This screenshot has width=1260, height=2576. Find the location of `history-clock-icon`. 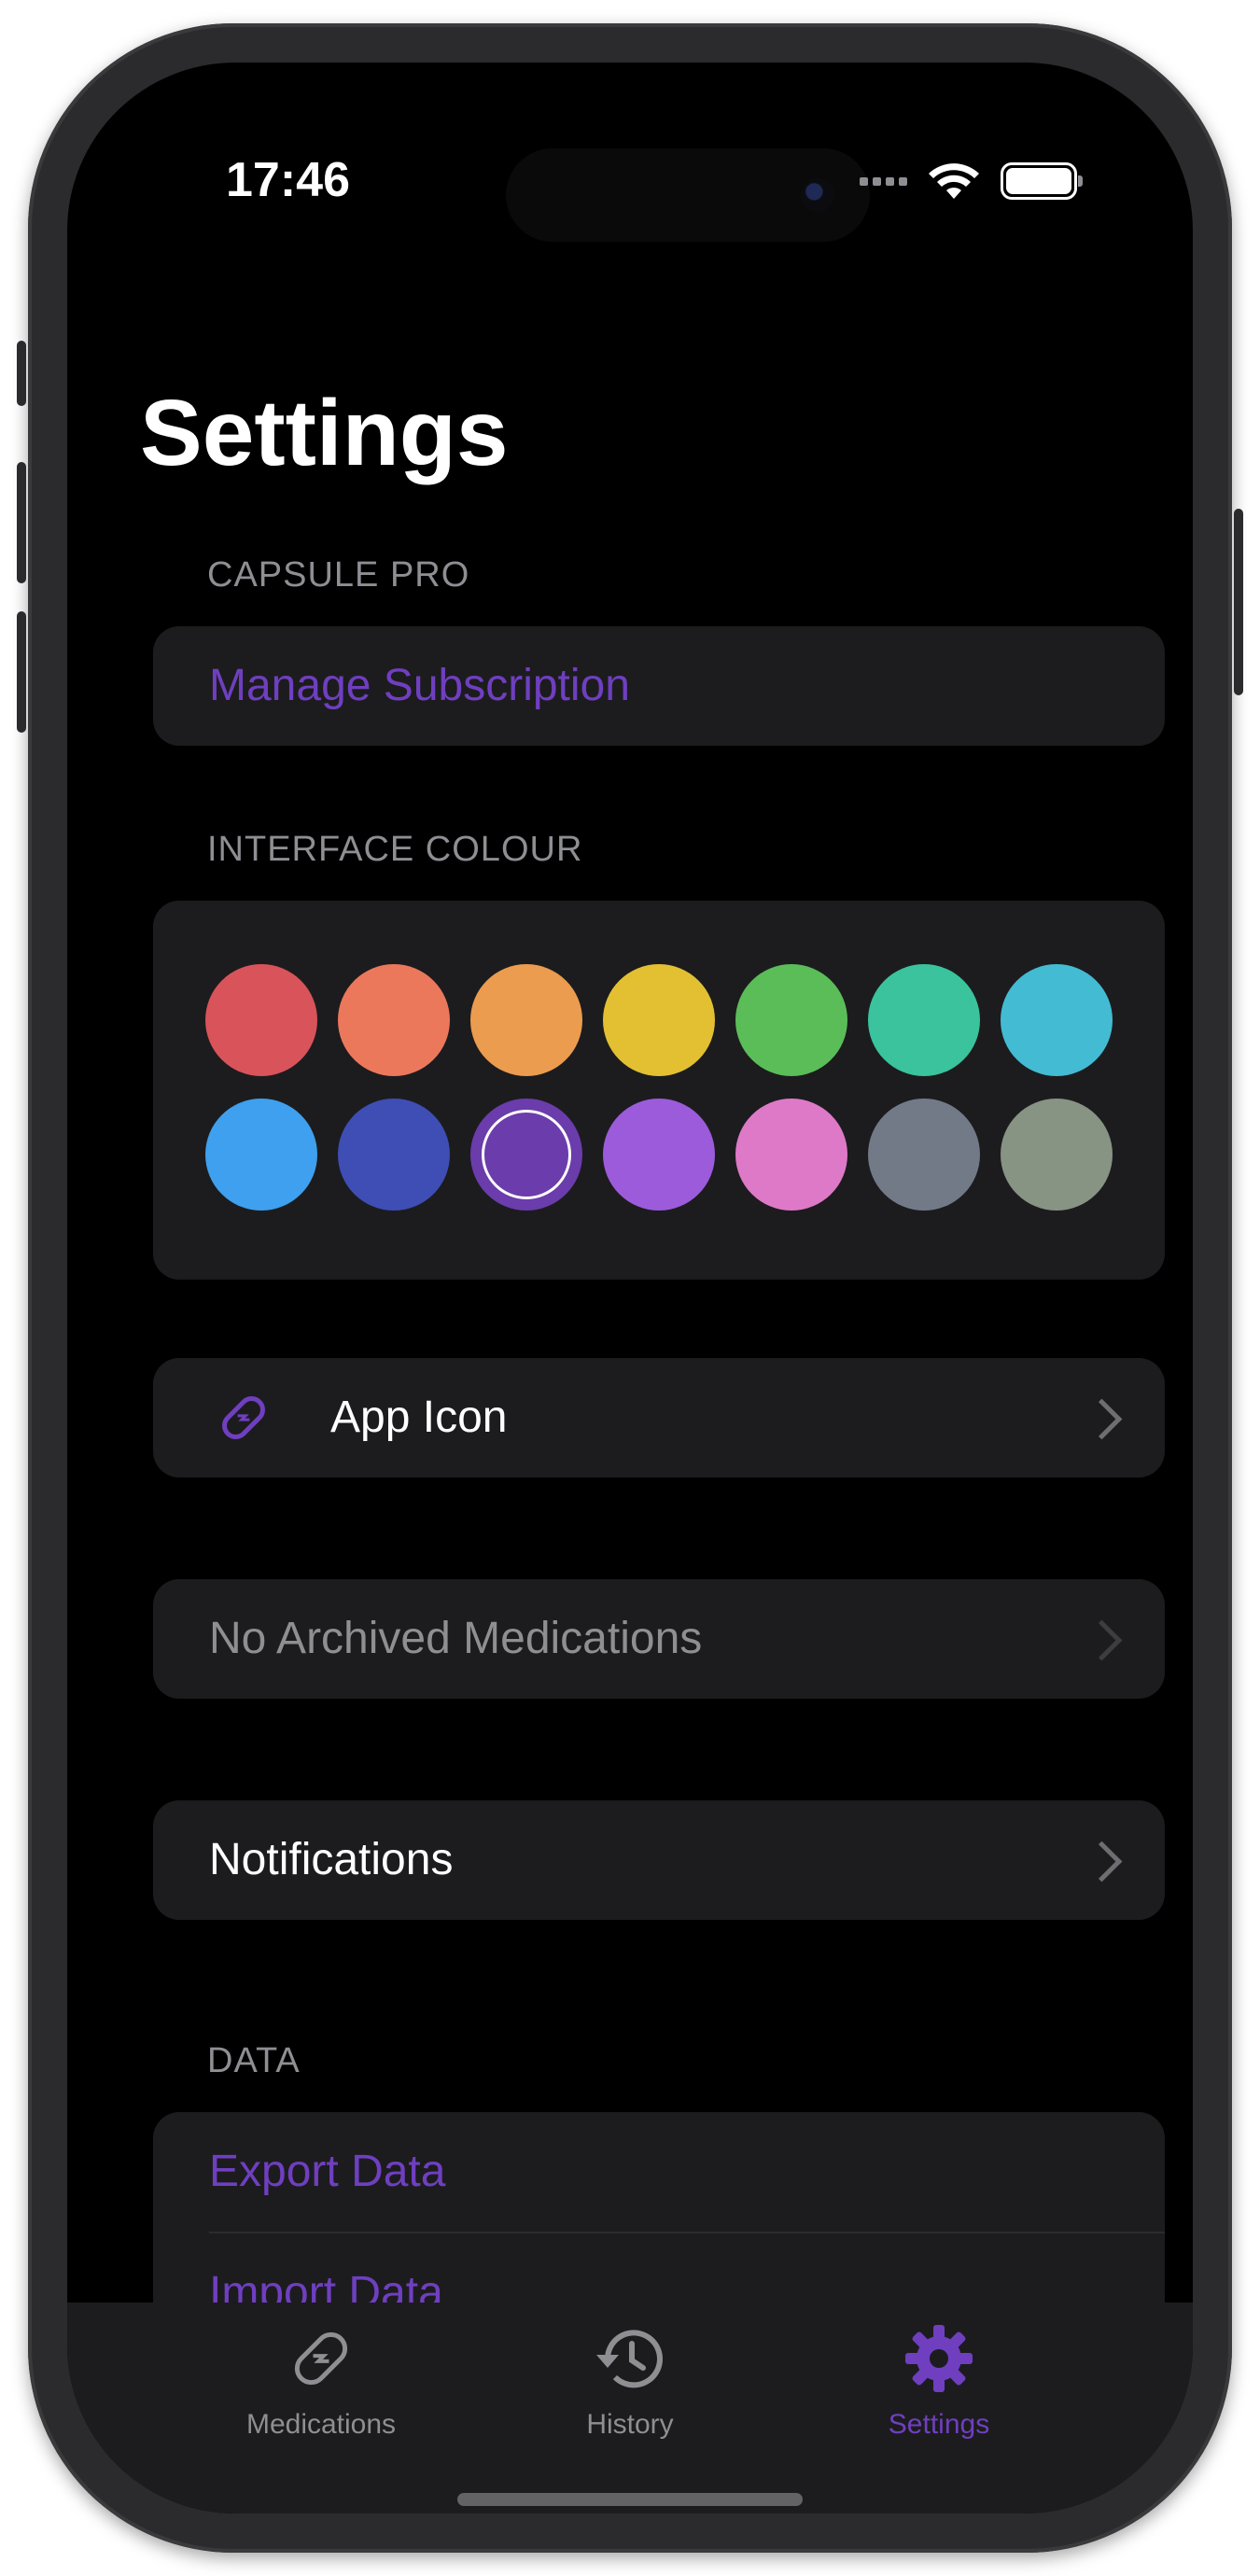

history-clock-icon is located at coordinates (629, 2359).